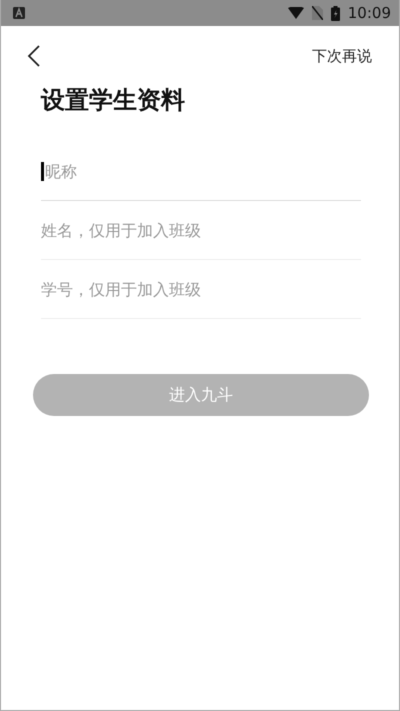 The image size is (400, 711). I want to click on battery-icon, so click(335, 13).